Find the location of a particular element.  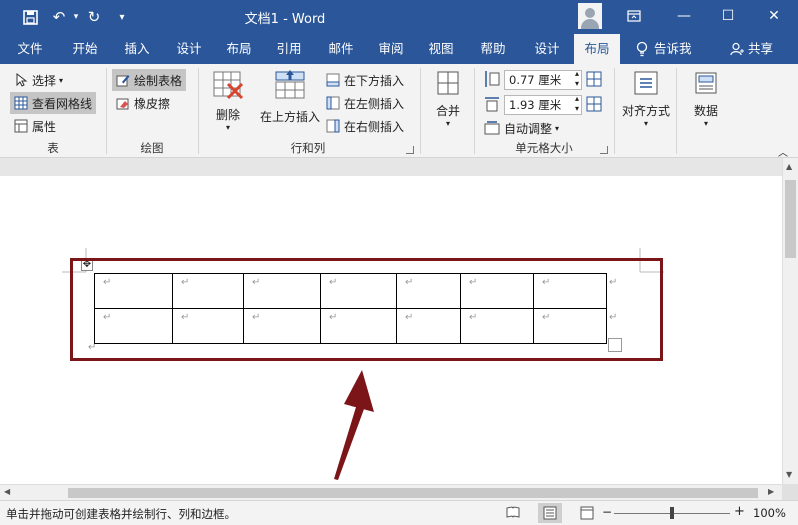

tab-layout: 布局 is located at coordinates (239, 49).